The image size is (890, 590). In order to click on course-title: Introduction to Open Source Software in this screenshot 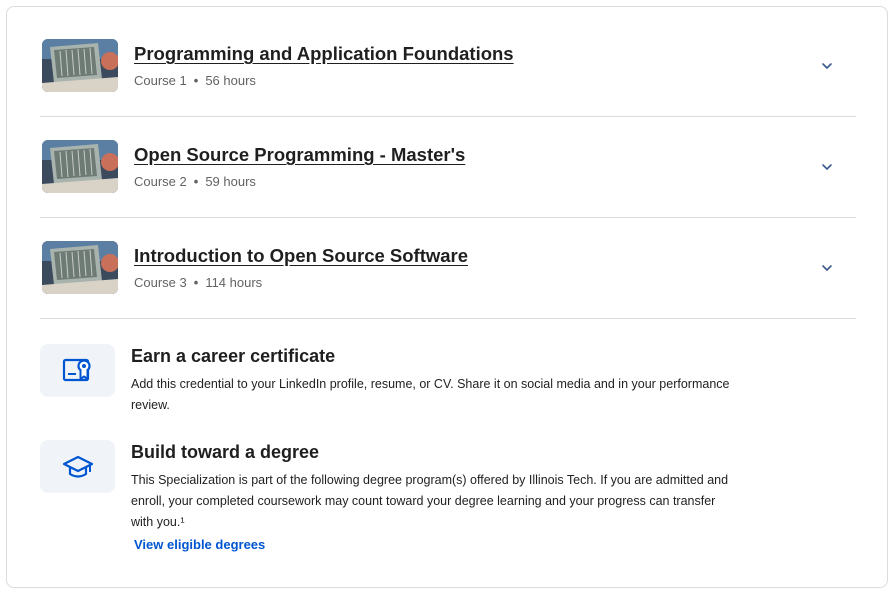, I will do `click(301, 256)`.